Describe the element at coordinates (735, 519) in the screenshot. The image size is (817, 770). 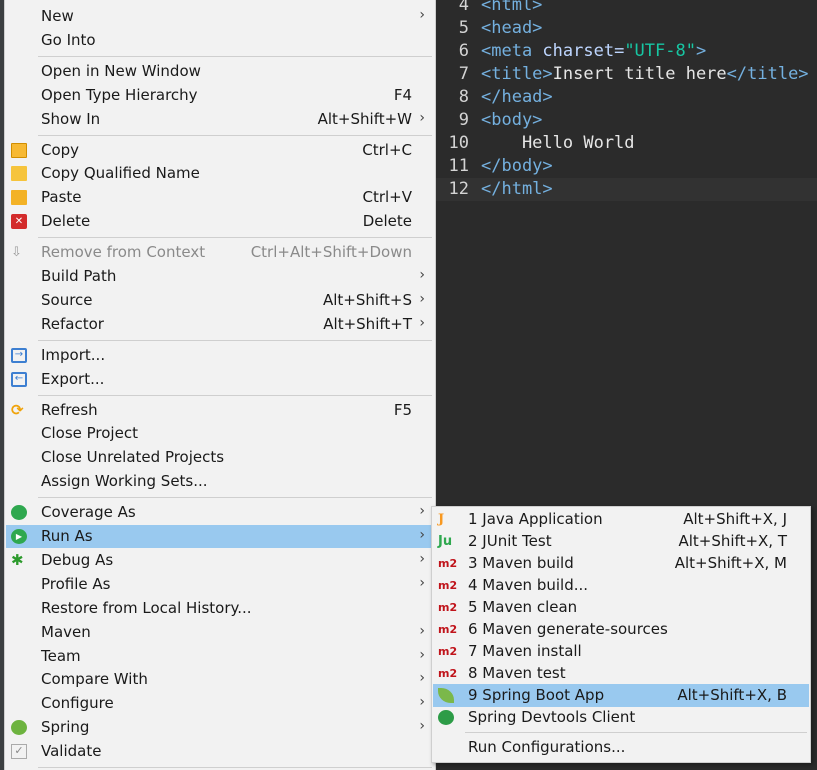
I see `menu-item-shortcut: Alt+Shift+X, J` at that location.